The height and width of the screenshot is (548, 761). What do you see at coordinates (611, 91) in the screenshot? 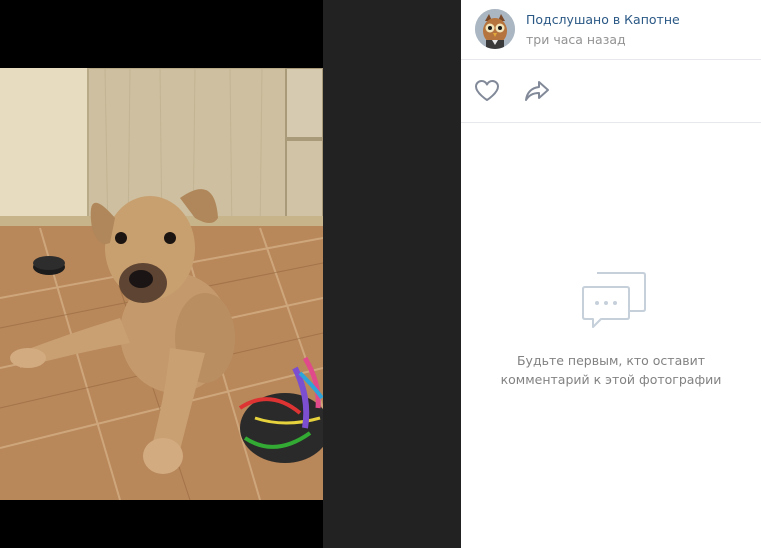
I see `post-actions-bar` at bounding box center [611, 91].